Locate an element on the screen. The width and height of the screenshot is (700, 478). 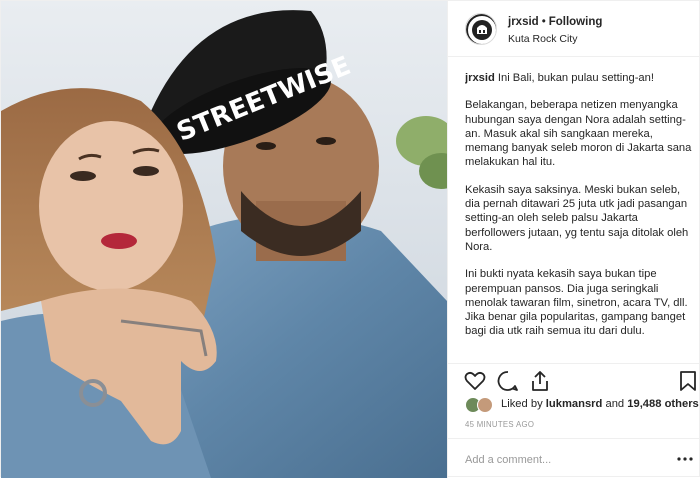
post-timestamp: 45 MINUTES AGO is located at coordinates (499, 424).